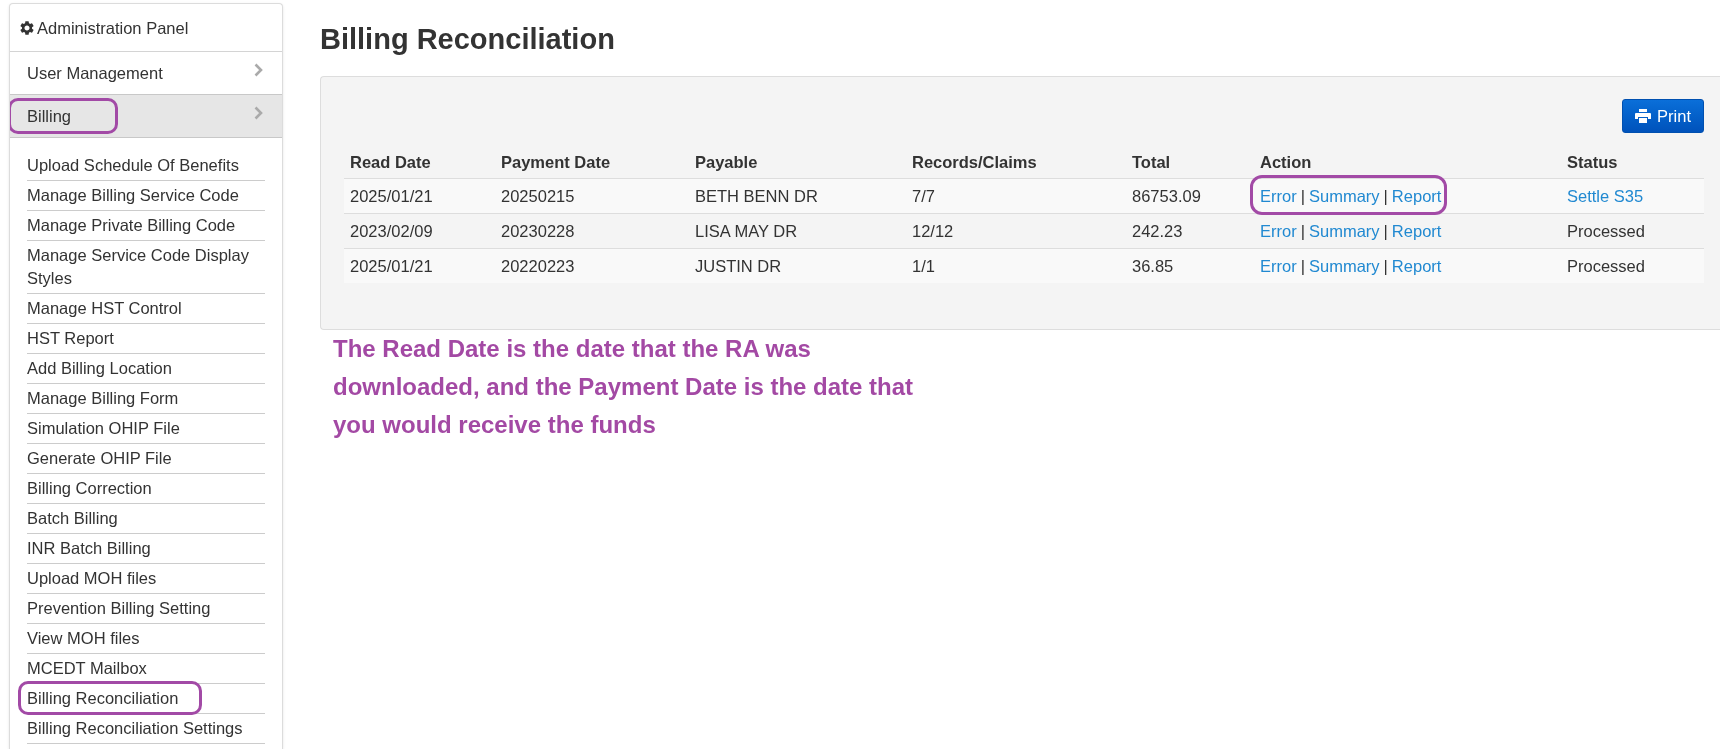 This screenshot has height=749, width=1720. What do you see at coordinates (419, 231) in the screenshot?
I see `table-cell: 2023/02/09` at bounding box center [419, 231].